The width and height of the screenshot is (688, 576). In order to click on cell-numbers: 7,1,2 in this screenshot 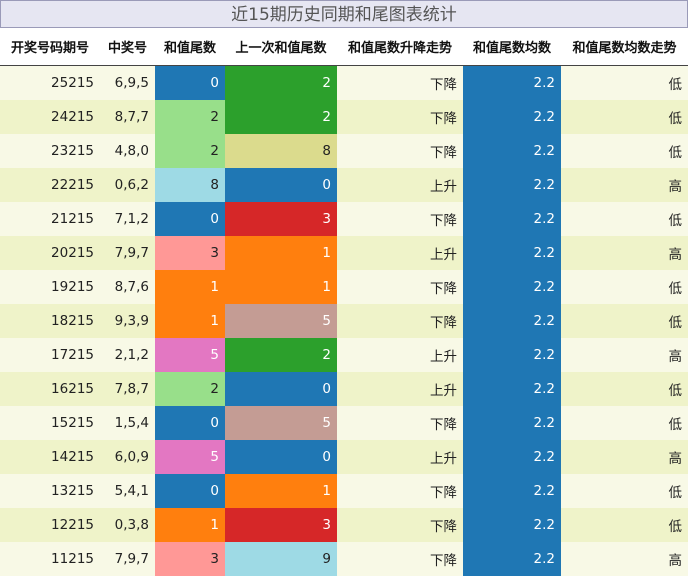, I will do `click(127, 219)`.